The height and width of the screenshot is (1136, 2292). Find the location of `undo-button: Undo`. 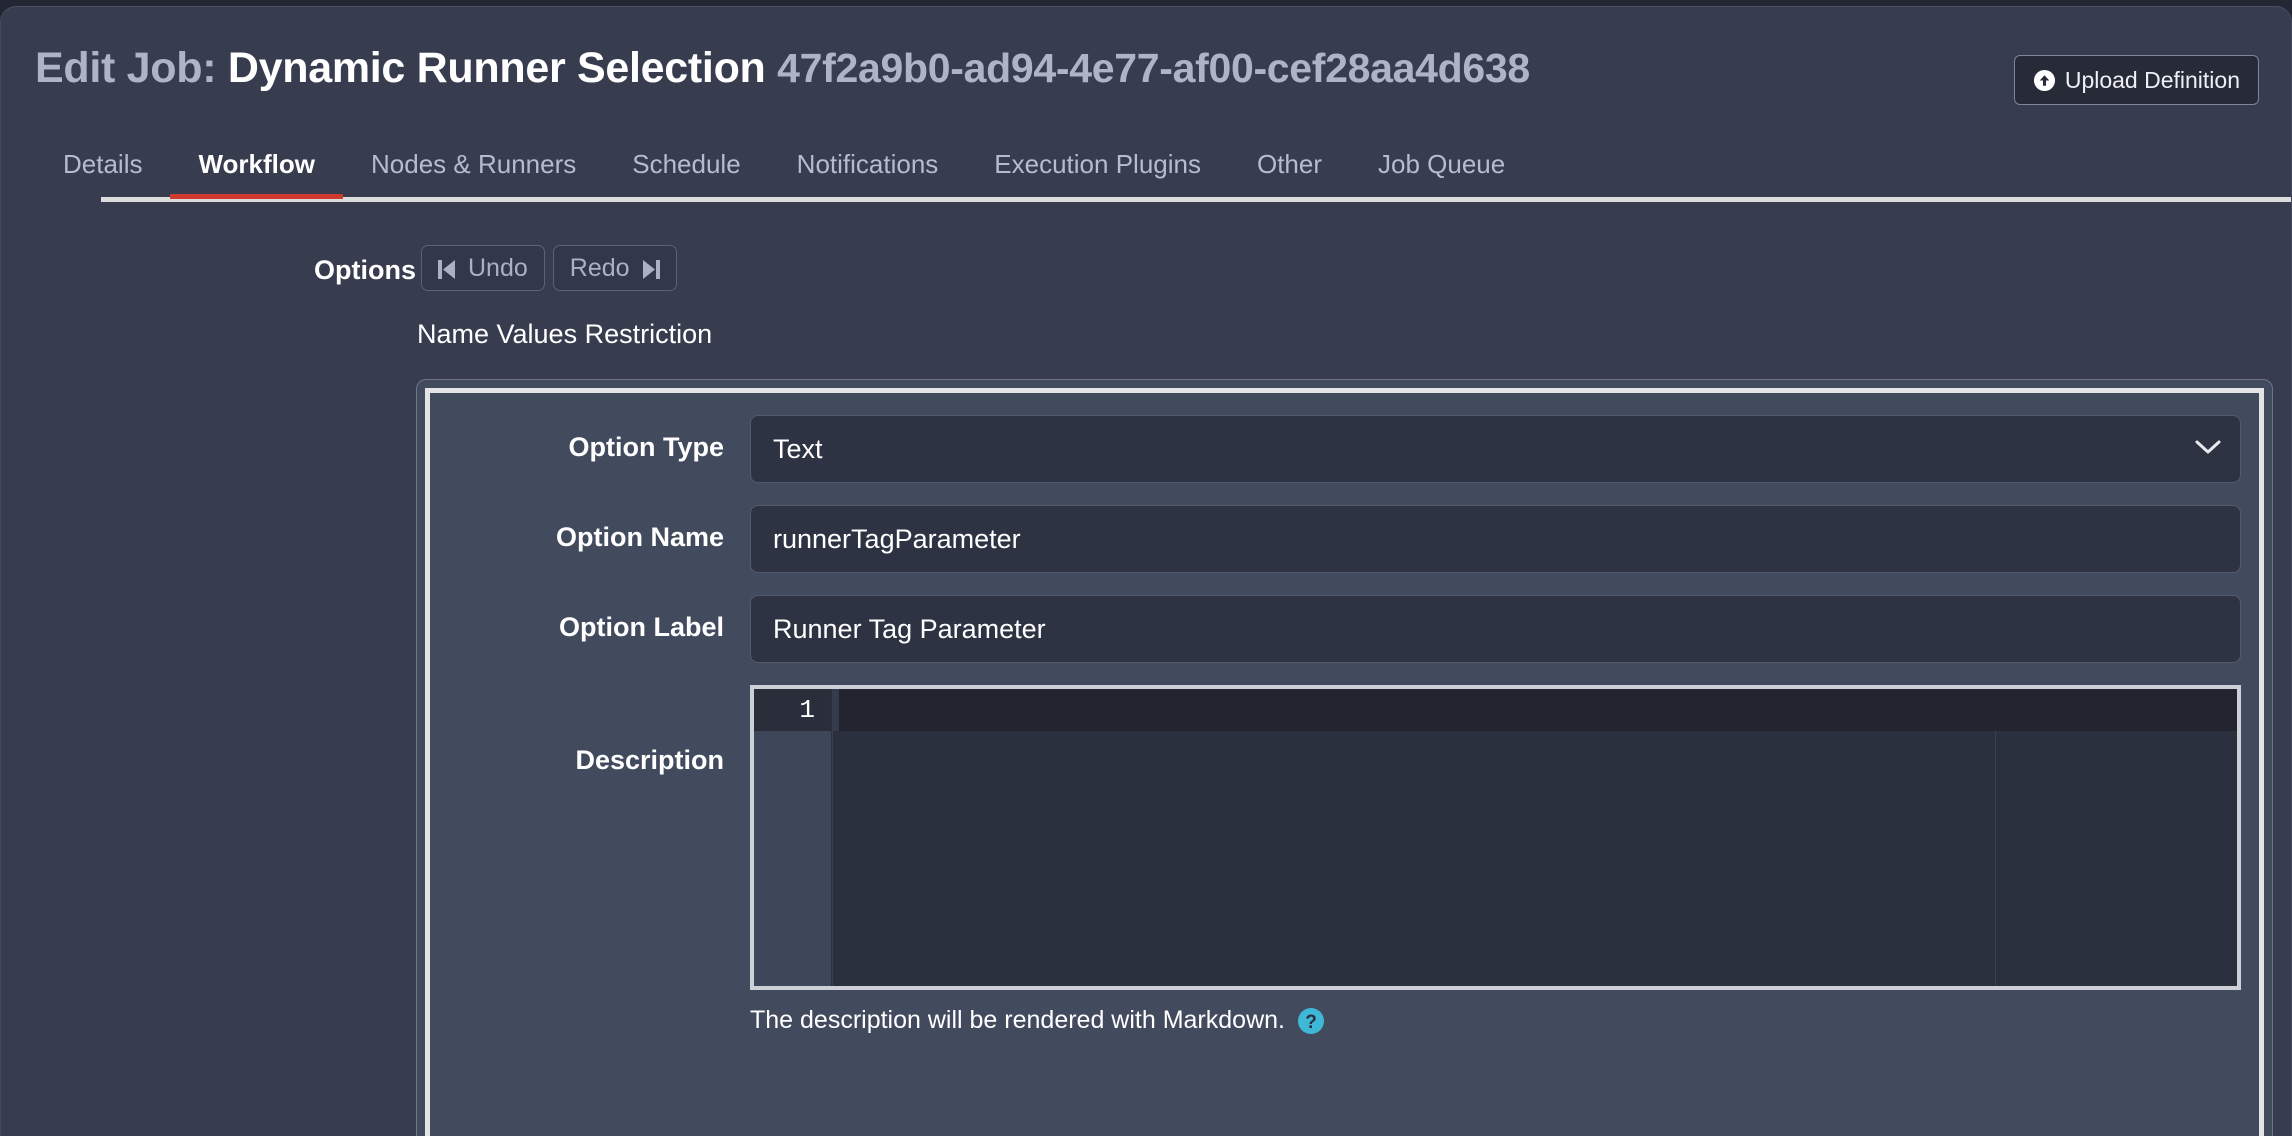

undo-button: Undo is located at coordinates (483, 268).